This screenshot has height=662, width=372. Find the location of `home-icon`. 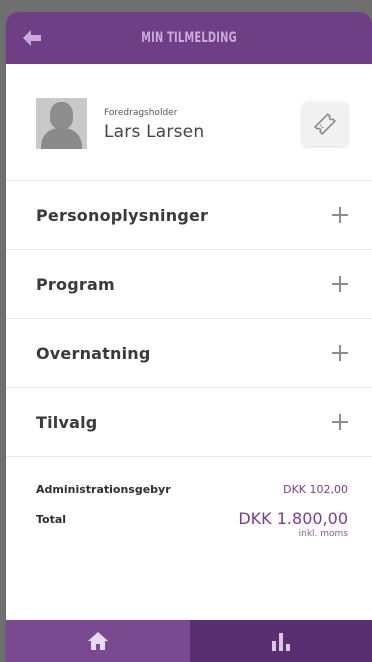

home-icon is located at coordinates (98, 641).